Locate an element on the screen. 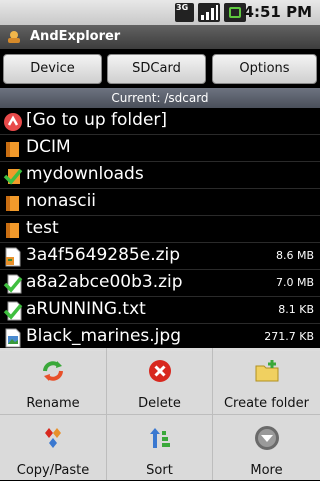 The image size is (320, 481). current-path: Current: /sdcard is located at coordinates (160, 98).